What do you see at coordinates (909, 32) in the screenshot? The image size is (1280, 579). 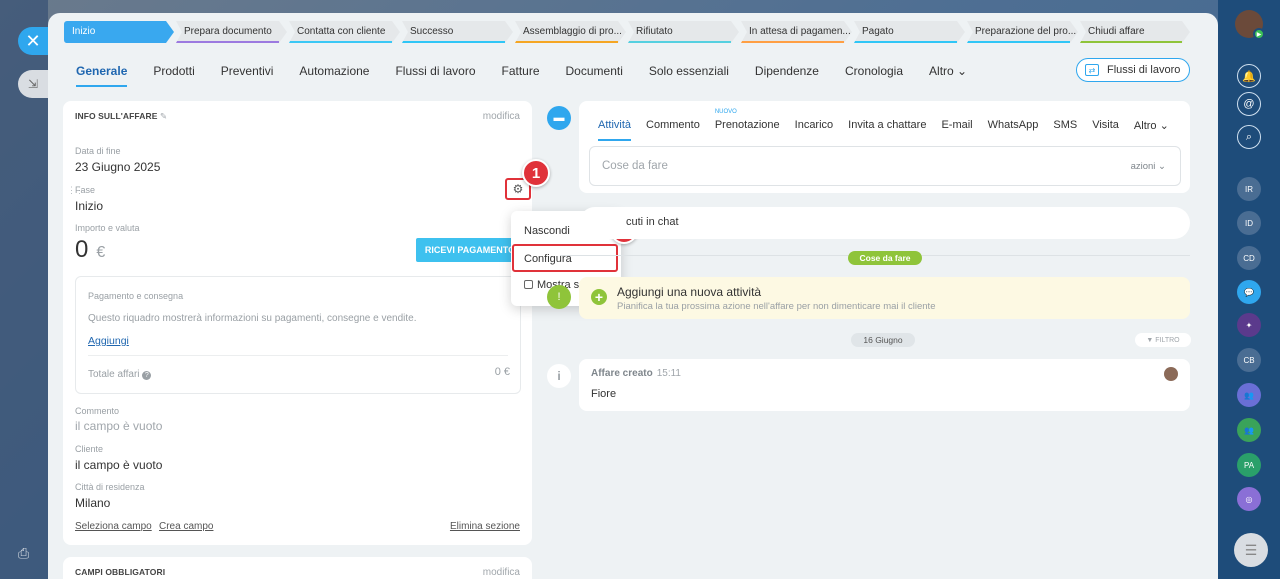 I see `stage-8: Pagato` at bounding box center [909, 32].